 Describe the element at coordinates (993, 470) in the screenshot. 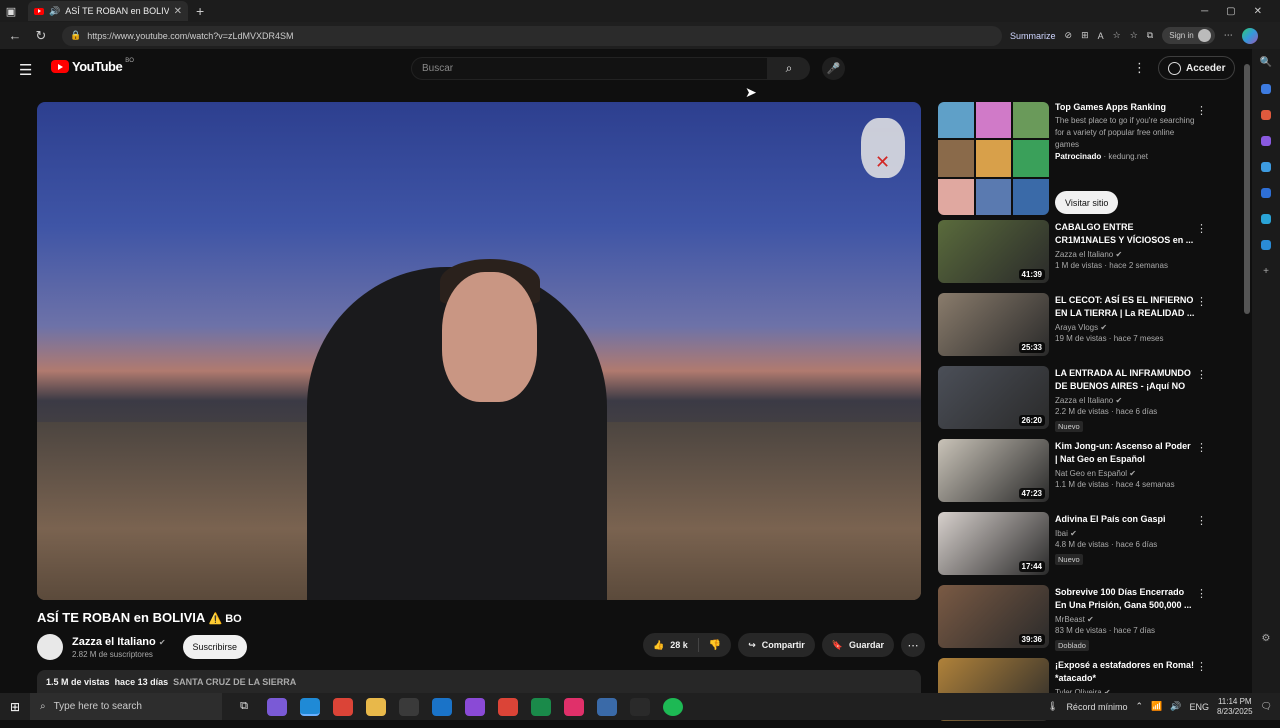

I see `video-thumbnail: 47:23` at that location.